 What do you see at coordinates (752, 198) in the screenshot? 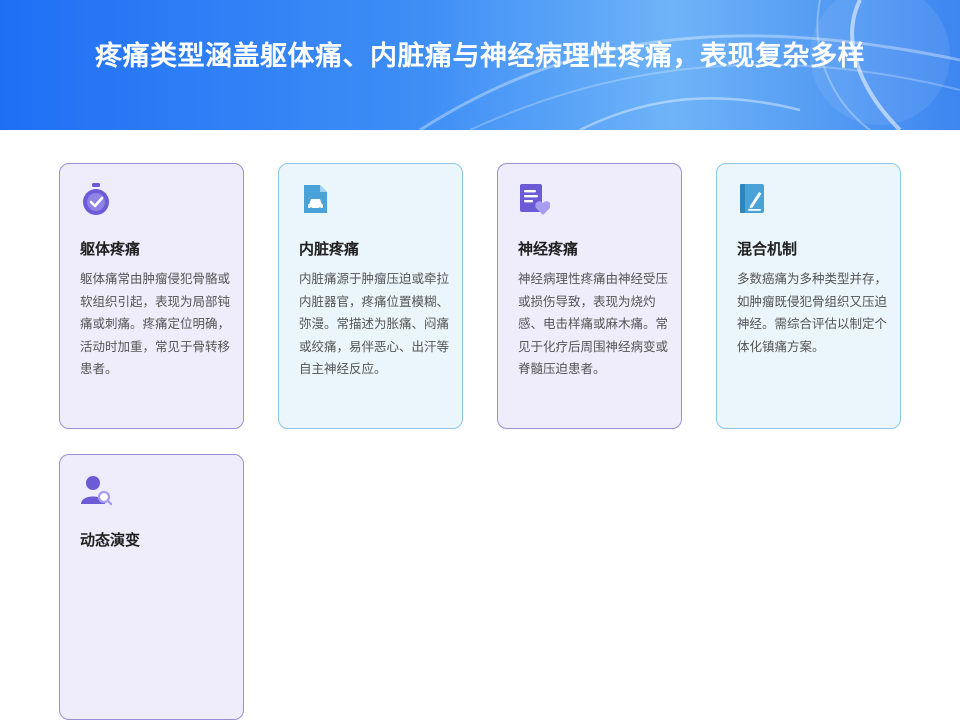
I see `notebook-pen-icon` at bounding box center [752, 198].